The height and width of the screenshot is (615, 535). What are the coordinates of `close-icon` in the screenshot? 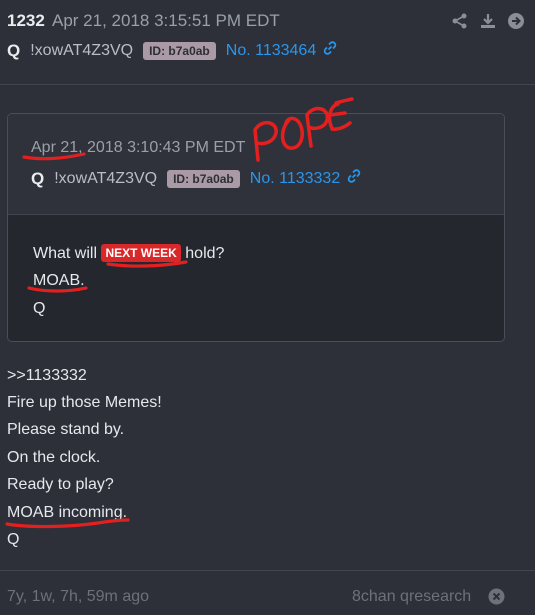 It's located at (496, 596).